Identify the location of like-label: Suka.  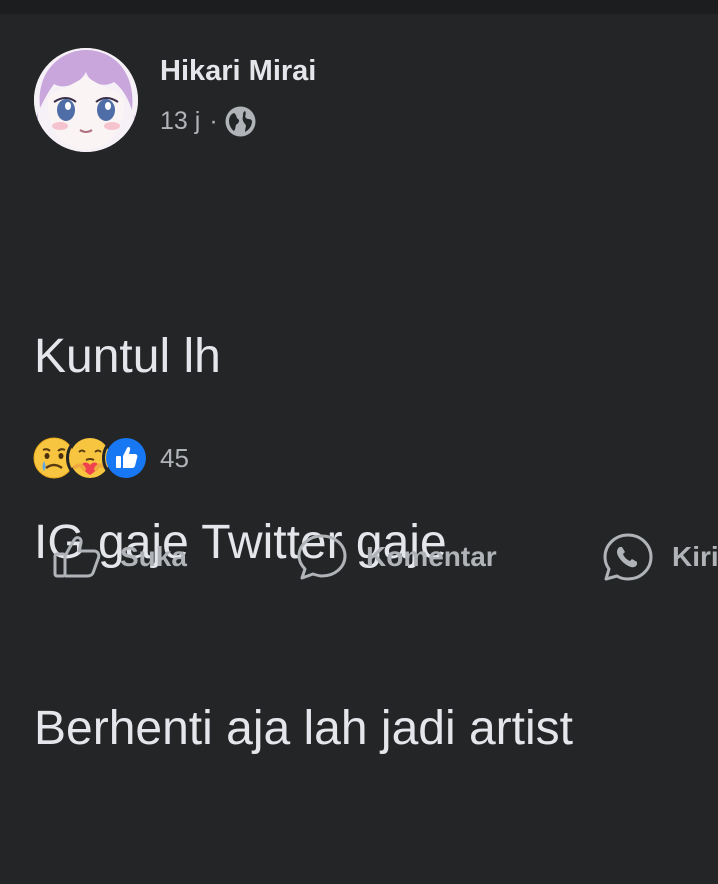
(153, 556).